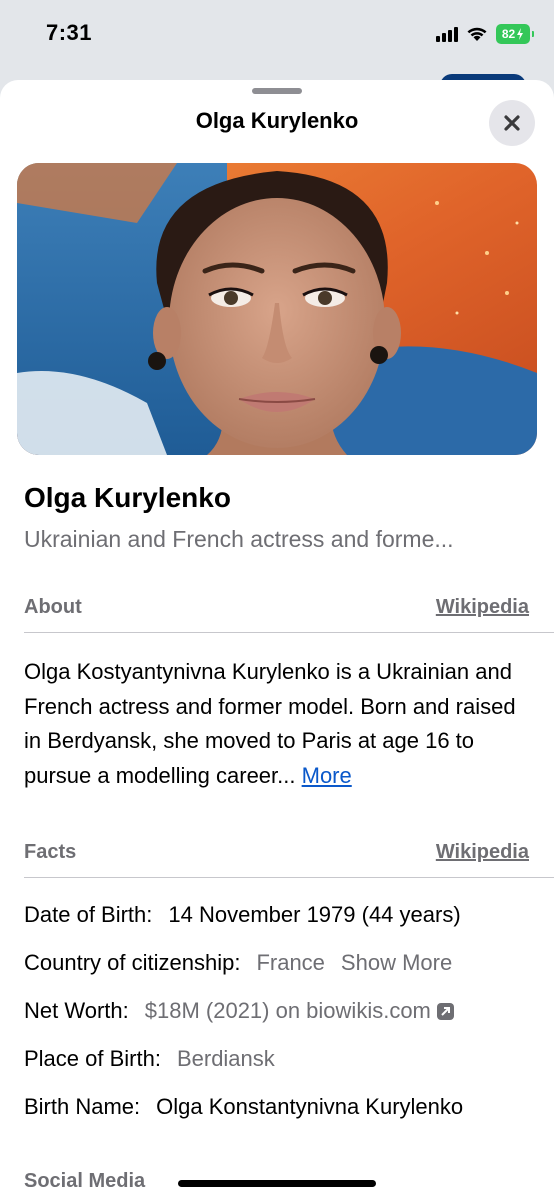 The height and width of the screenshot is (1200, 554). Describe the element at coordinates (289, 877) in the screenshot. I see `facts-divider` at that location.